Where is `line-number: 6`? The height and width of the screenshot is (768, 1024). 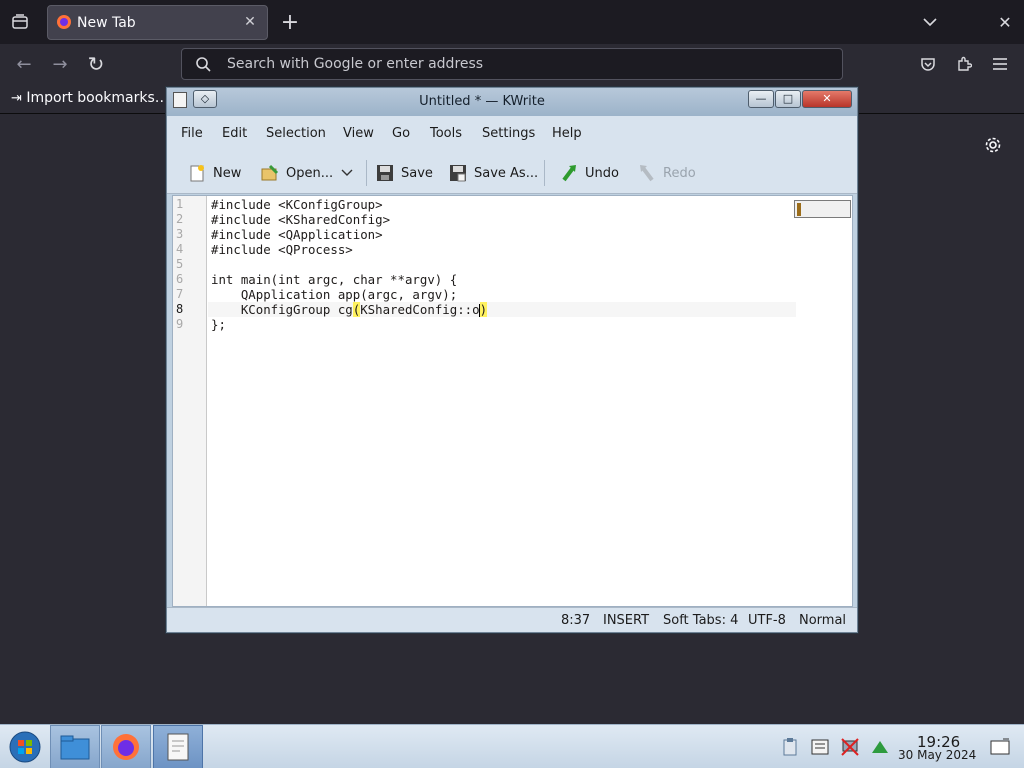
line-number: 6 is located at coordinates (180, 279).